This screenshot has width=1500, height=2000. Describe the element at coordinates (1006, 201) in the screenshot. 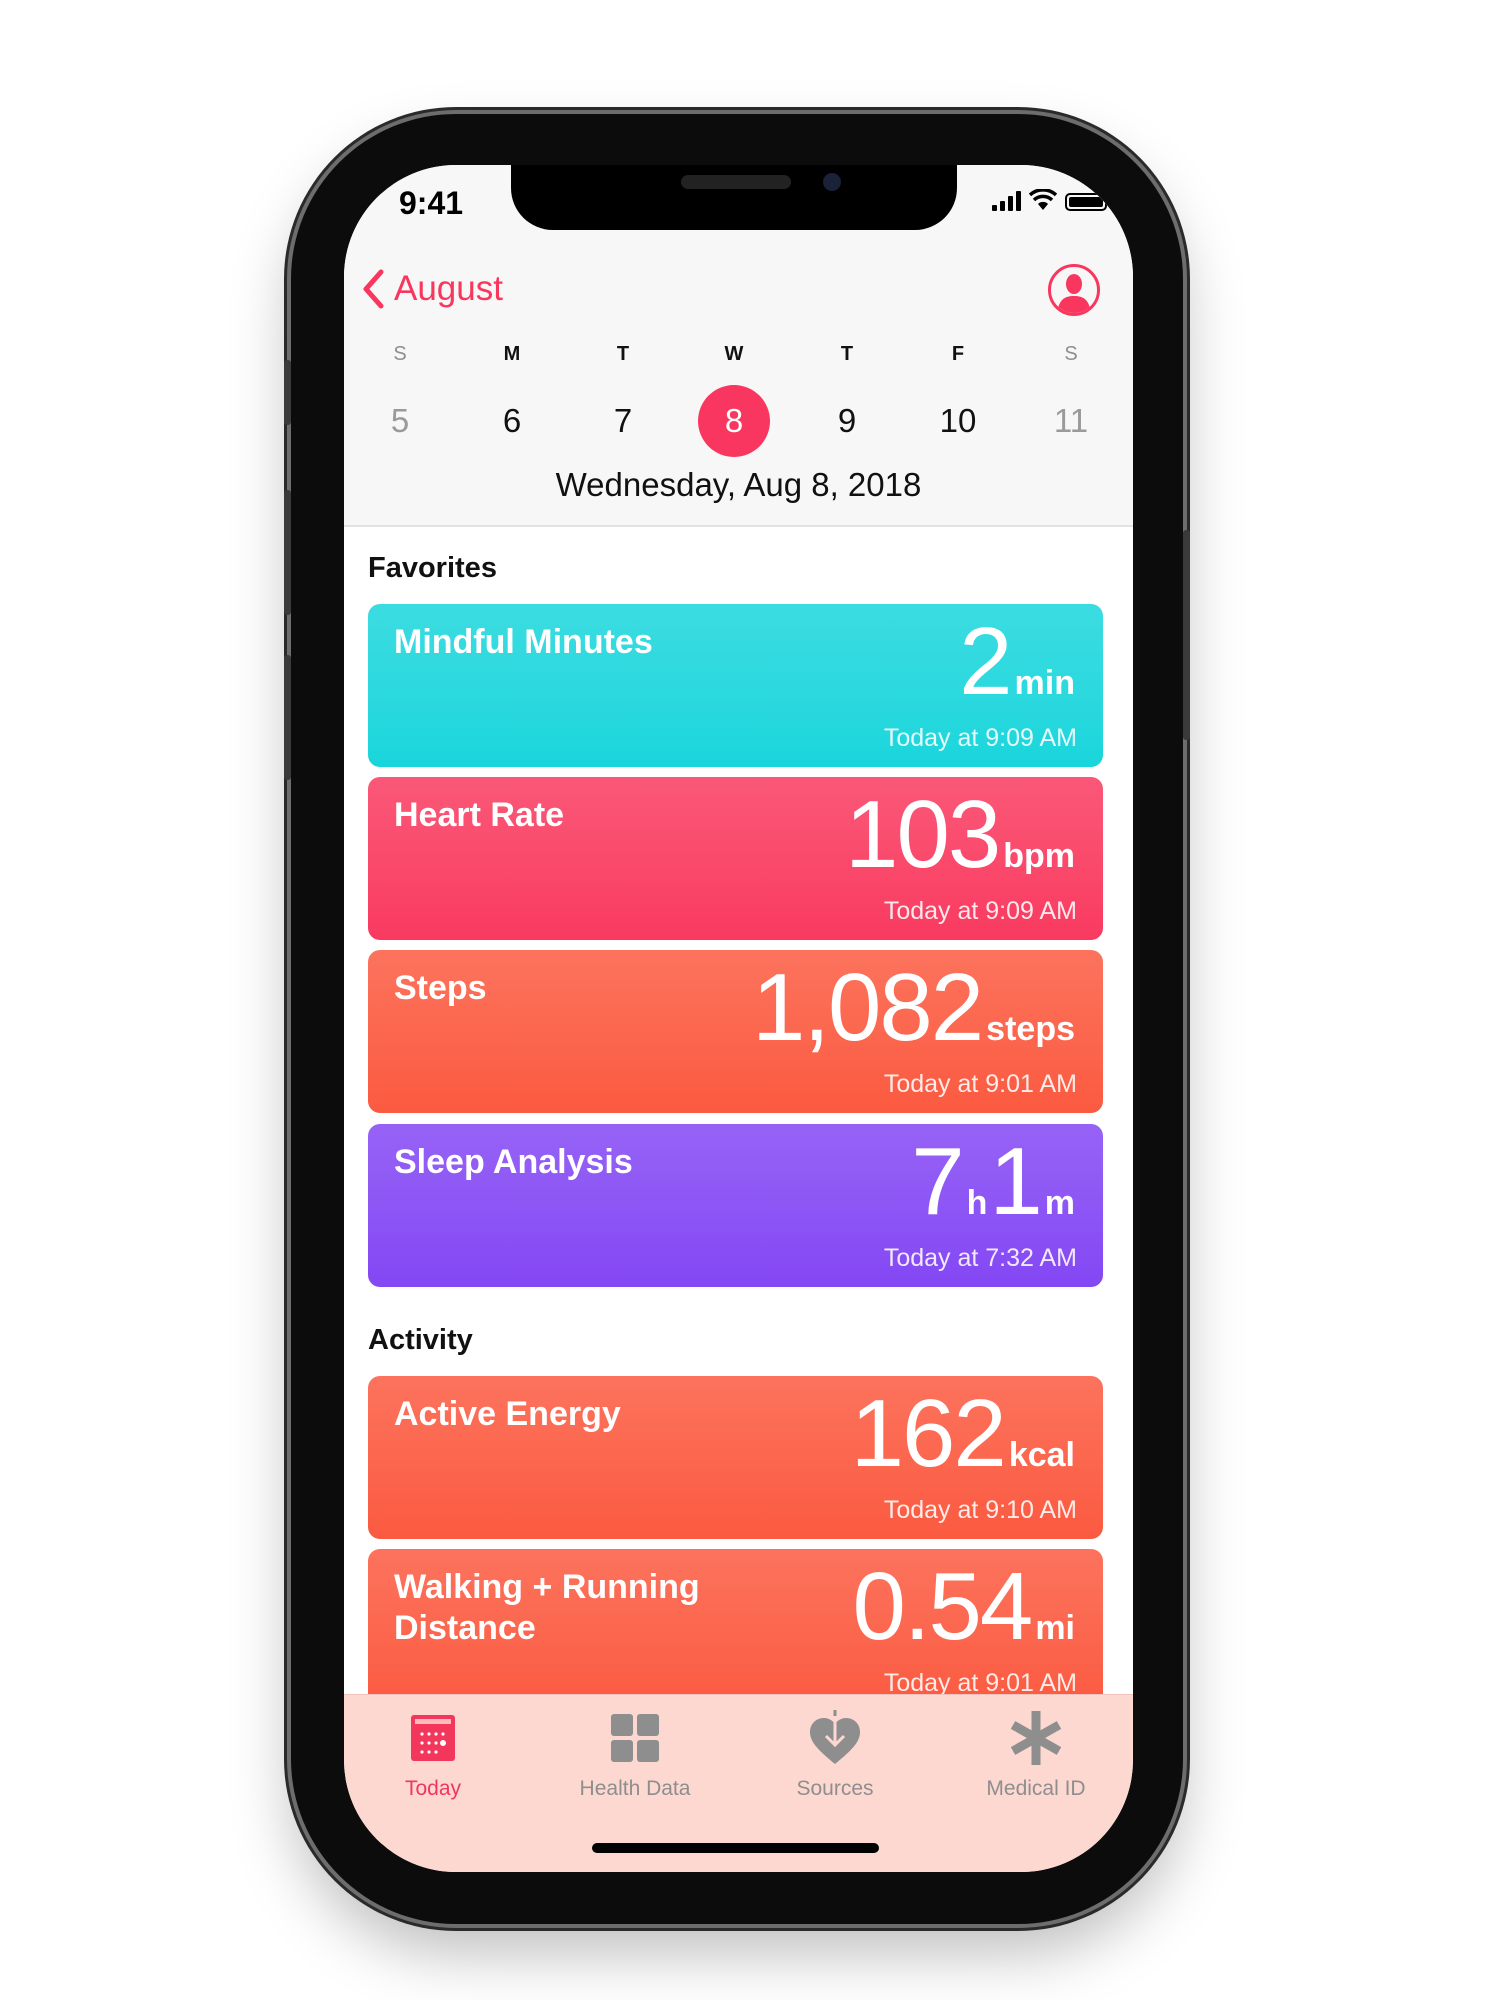

I see `signal-icon` at that location.